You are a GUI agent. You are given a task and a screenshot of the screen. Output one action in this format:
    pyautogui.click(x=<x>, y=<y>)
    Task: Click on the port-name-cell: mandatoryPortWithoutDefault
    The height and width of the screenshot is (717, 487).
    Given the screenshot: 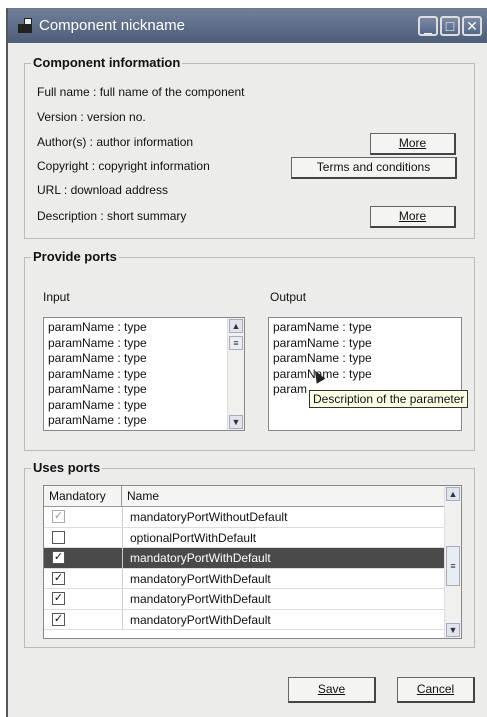 What is the action you would take?
    pyautogui.click(x=209, y=517)
    